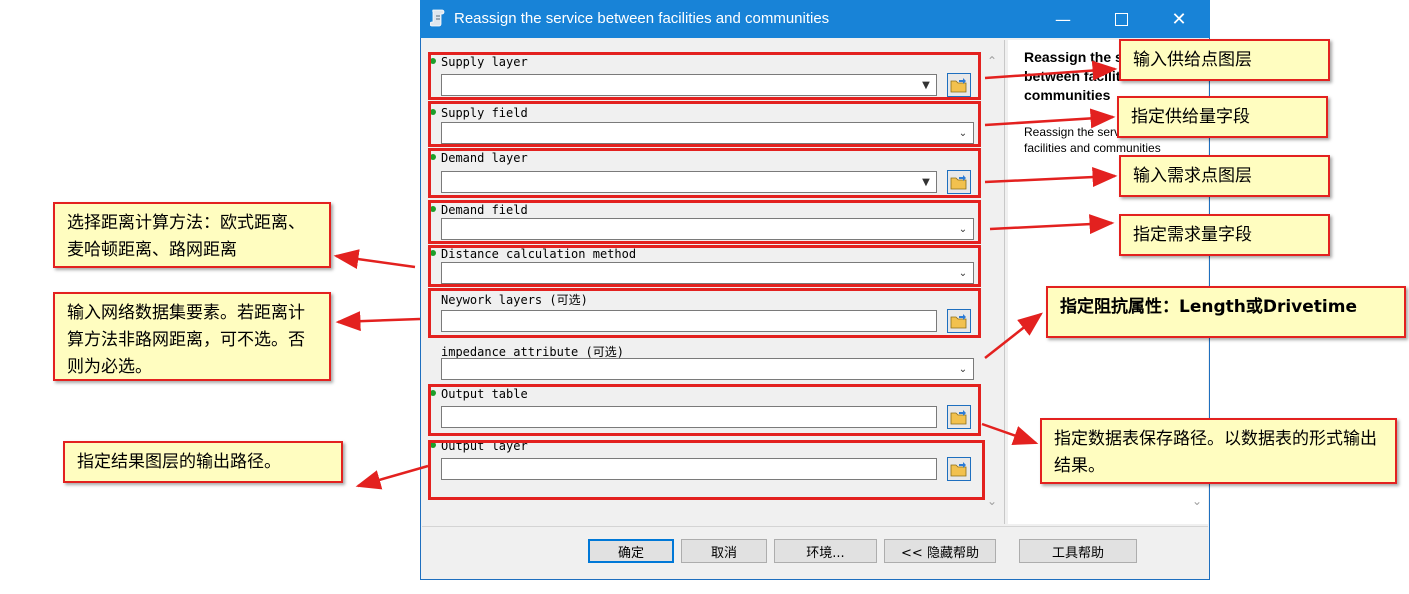 The width and height of the screenshot is (1409, 594). I want to click on scroll-up-icon: ⌃, so click(992, 61).